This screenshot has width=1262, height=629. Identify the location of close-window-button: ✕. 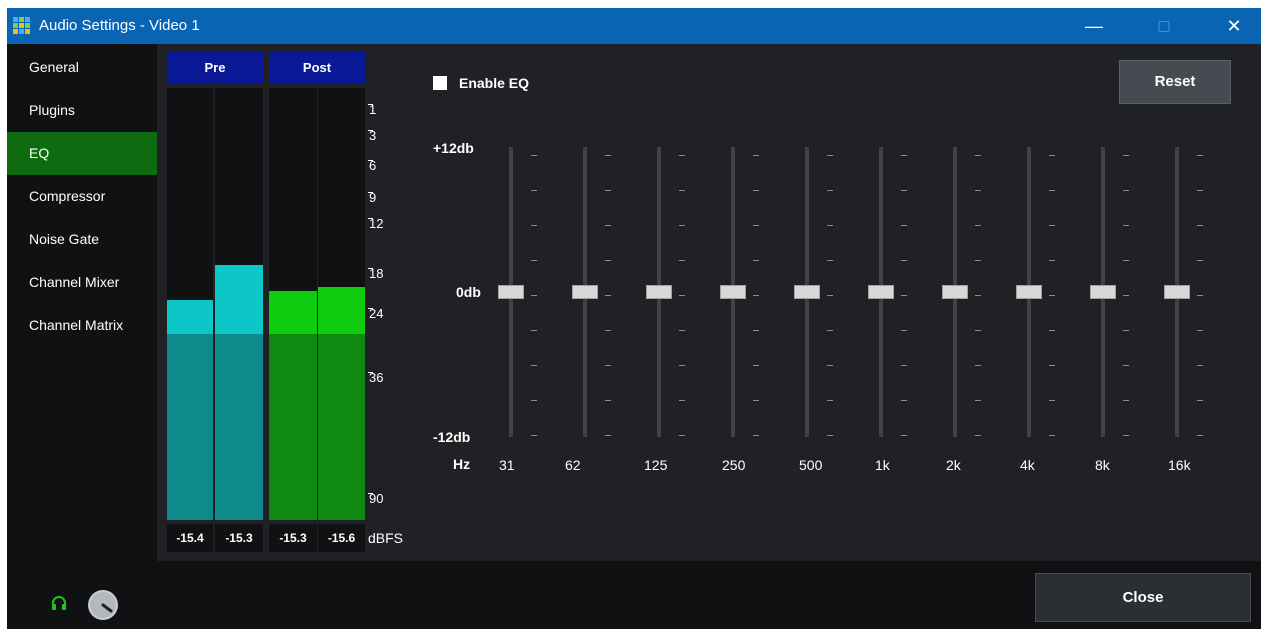
(1234, 26).